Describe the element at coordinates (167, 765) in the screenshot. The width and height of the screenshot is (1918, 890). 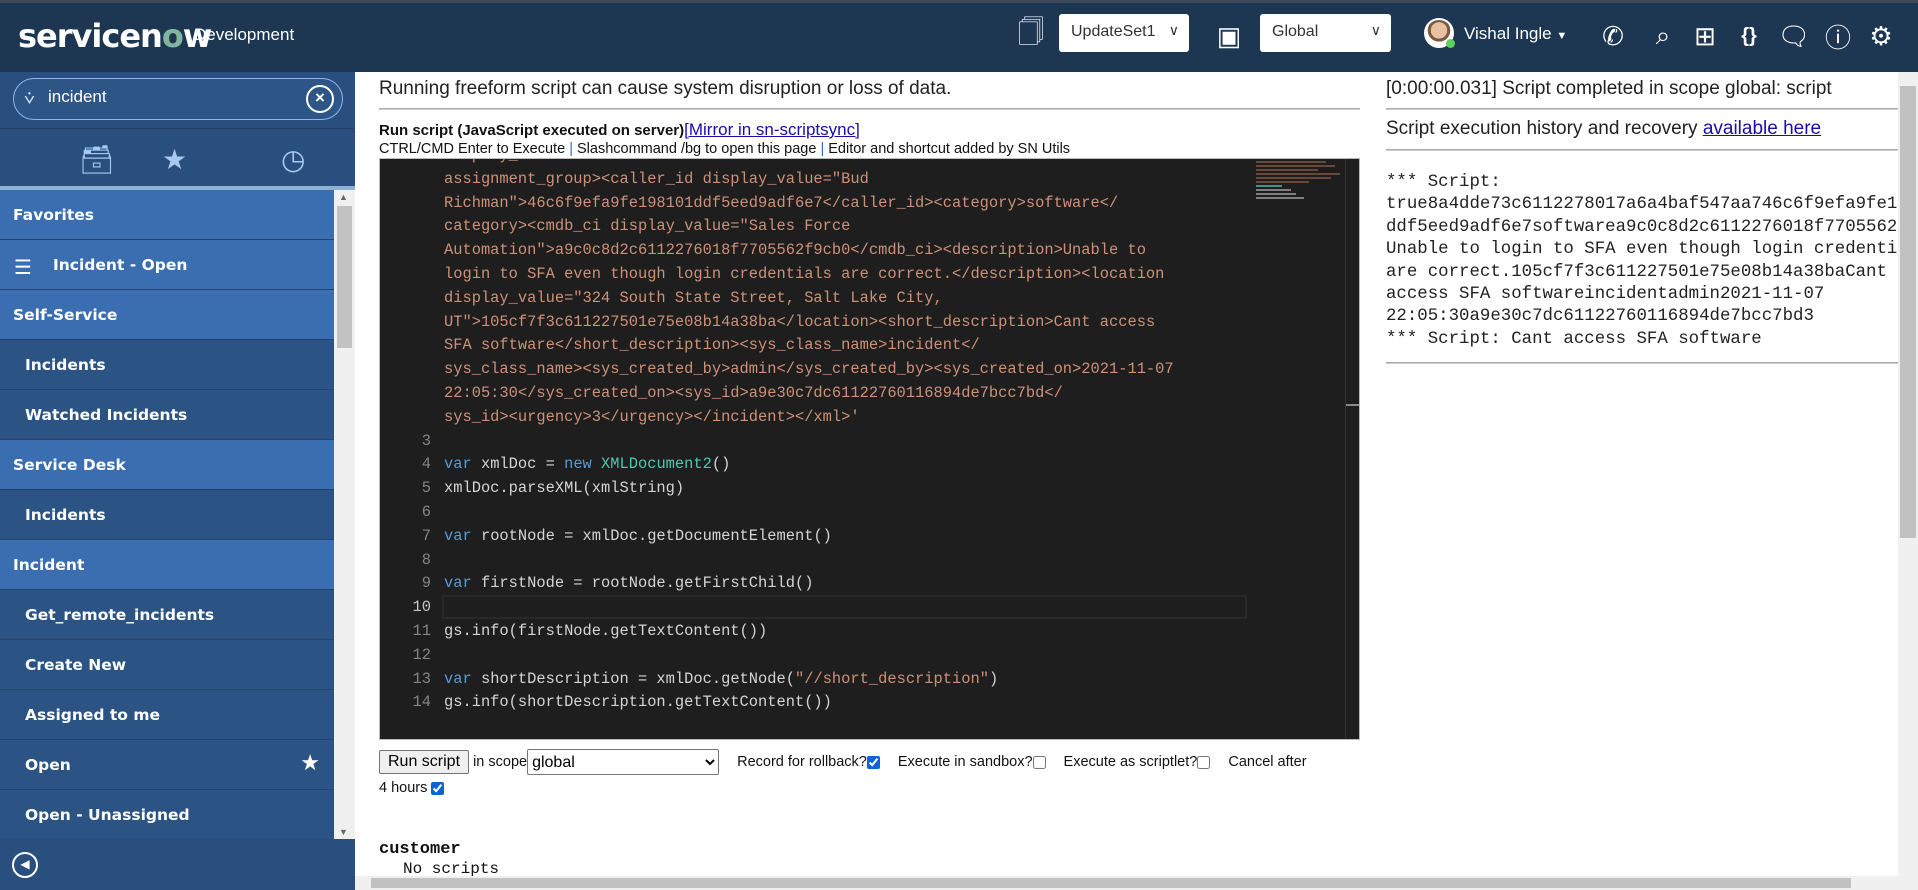
I see `sidebar-item: Open ★` at that location.